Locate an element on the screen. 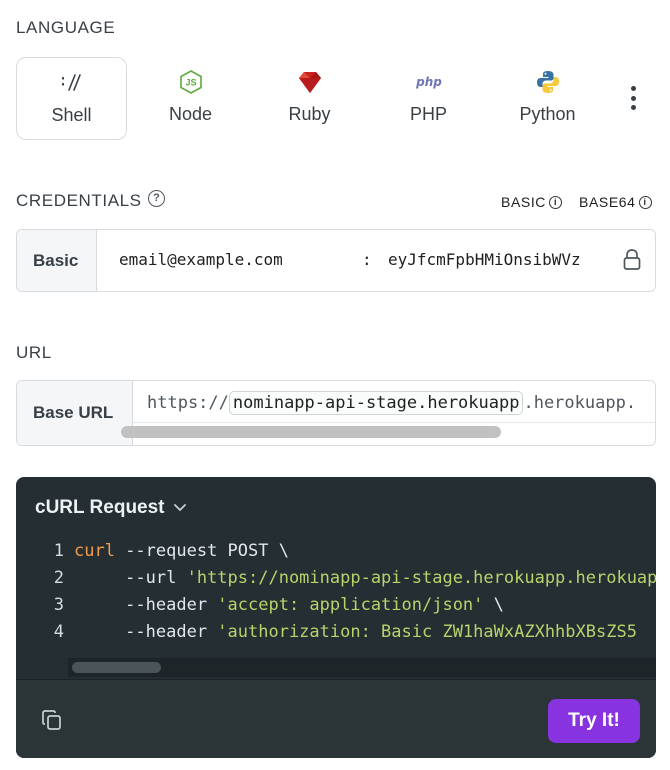 The image size is (670, 770). code-token: \ is located at coordinates (493, 605).